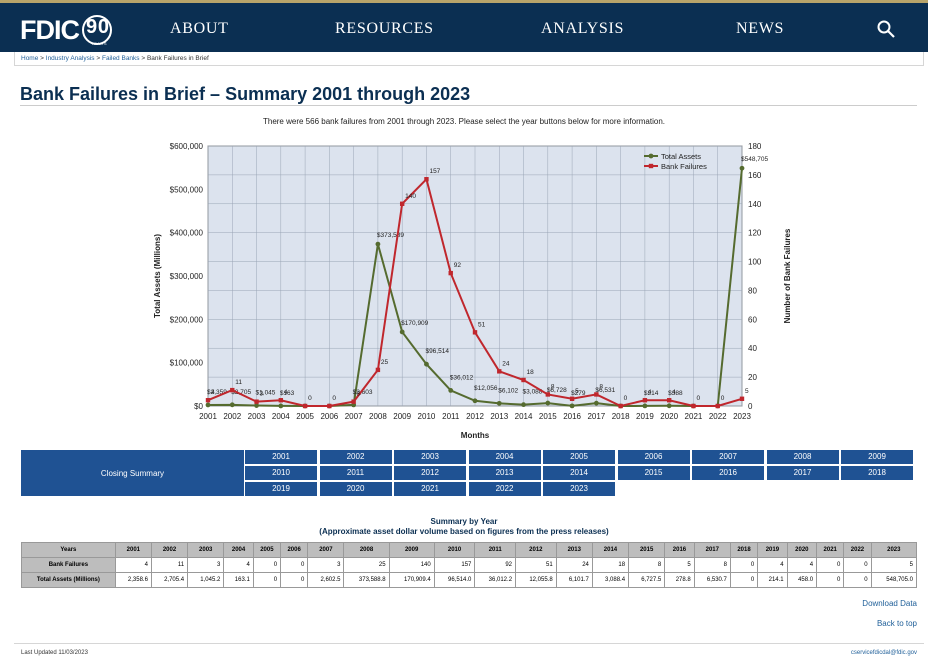  I want to click on year-column-header: 2023, so click(894, 550).